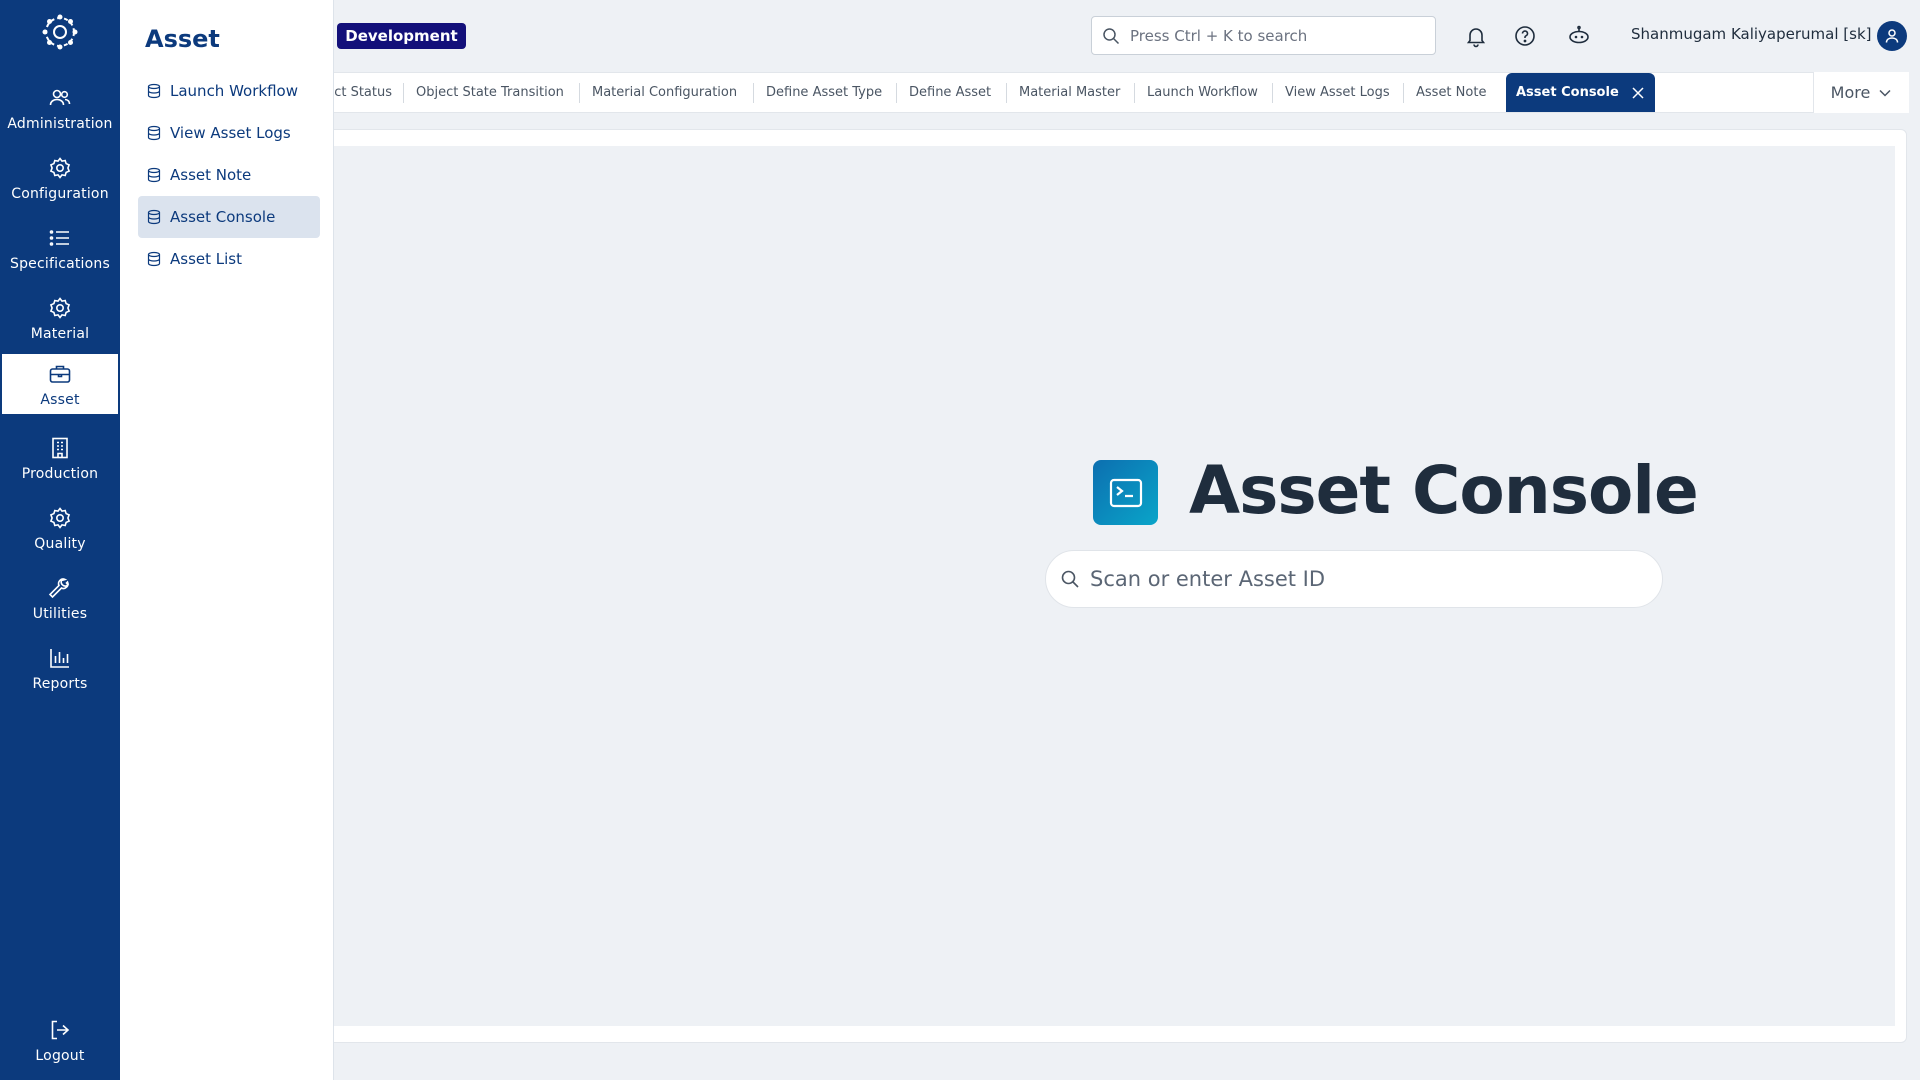  I want to click on tab-launch-workflow: Launch Workflow, so click(1202, 92).